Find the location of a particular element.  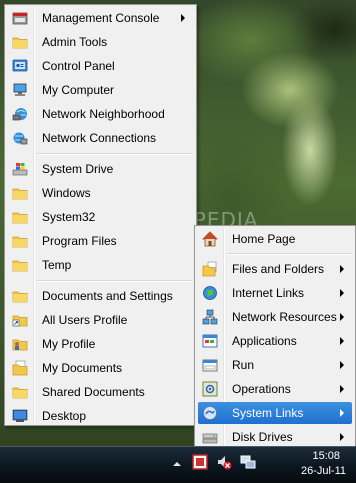

menu-item-home-page: Home Page is located at coordinates (275, 239).